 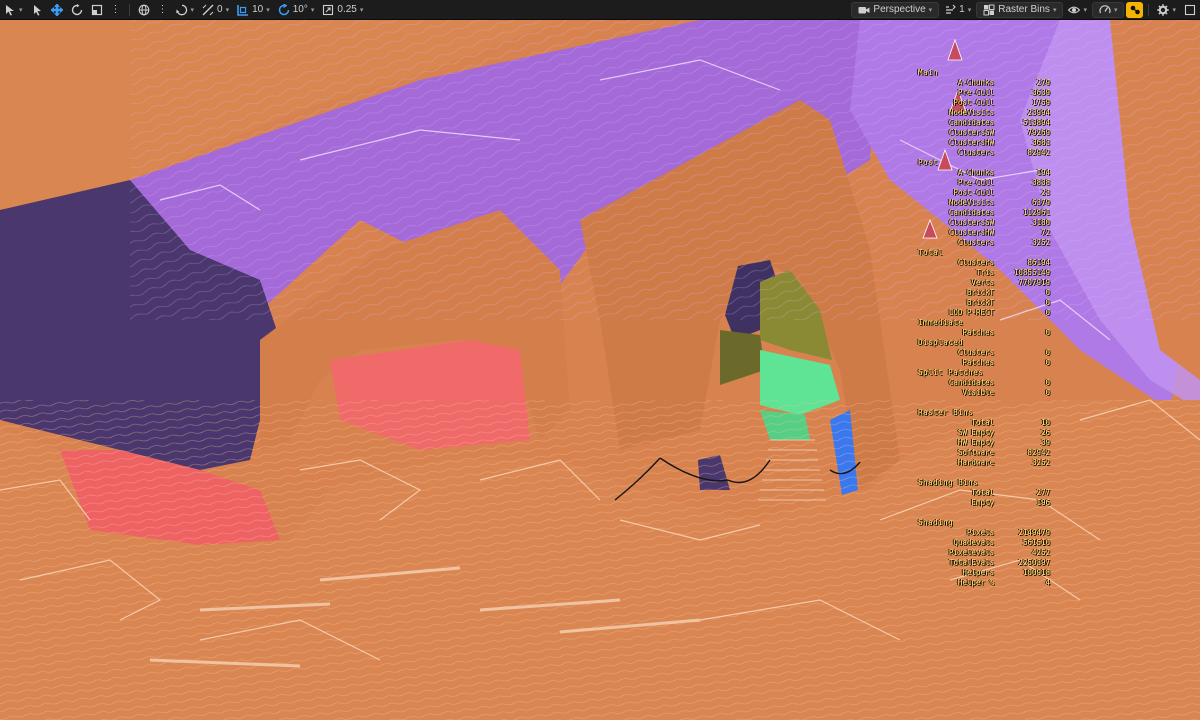 I want to click on stats-row: Post-Cull 23, so click(x=984, y=193).